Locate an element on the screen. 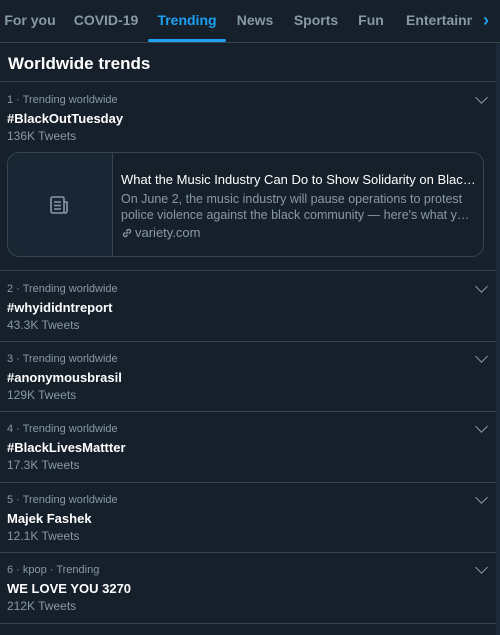 The width and height of the screenshot is (500, 635). divider is located at coordinates (250, 623).